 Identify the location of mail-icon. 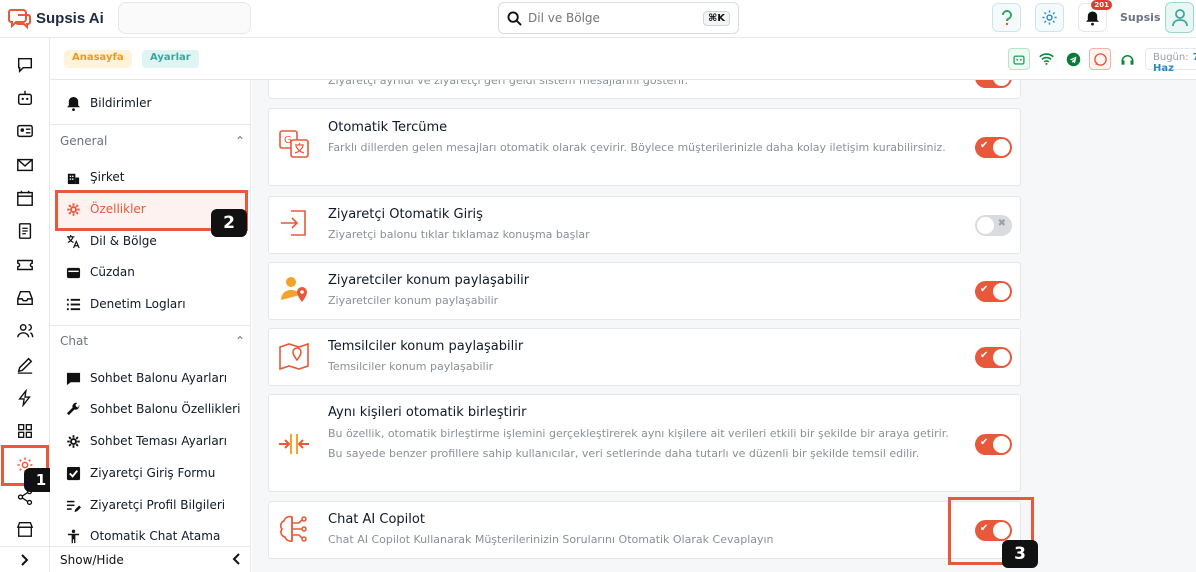
(25, 165).